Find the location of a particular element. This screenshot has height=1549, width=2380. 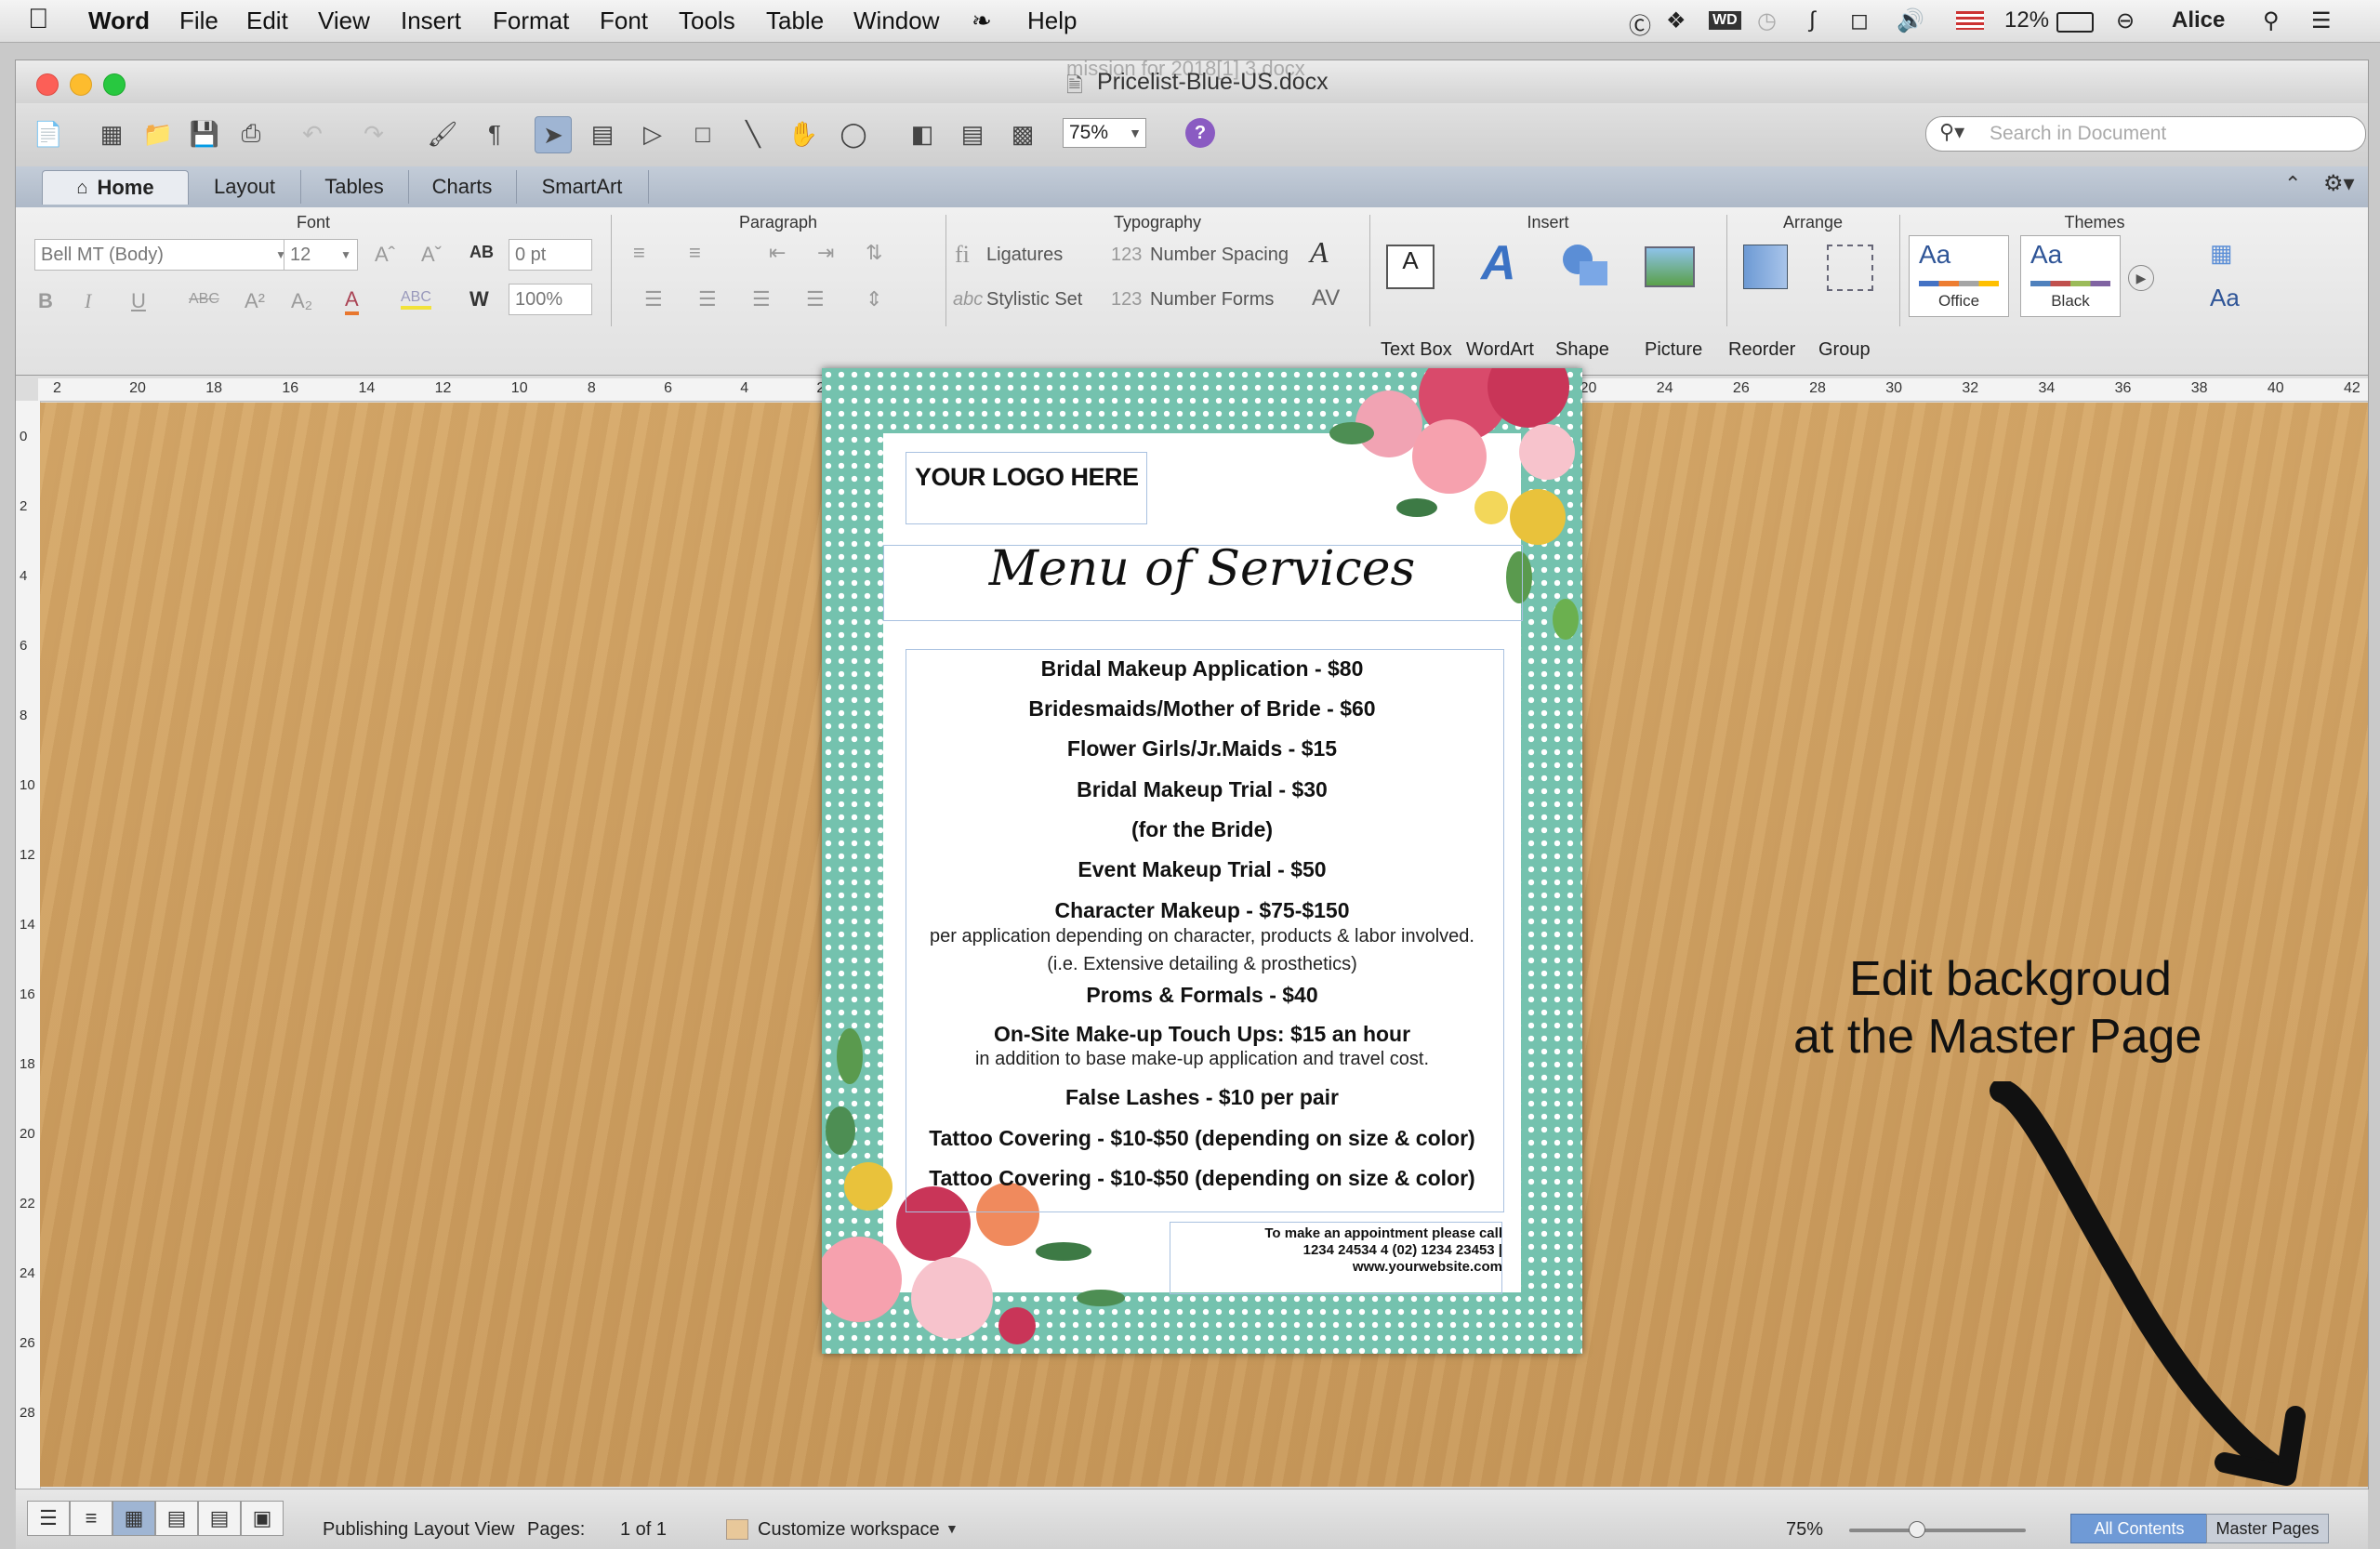

zoom-slider-thumb is located at coordinates (1917, 1529).